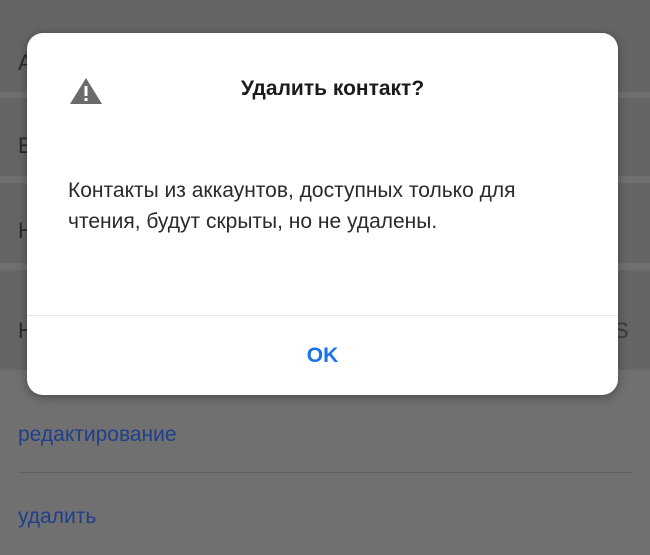 Image resolution: width=650 pixels, height=555 pixels. Describe the element at coordinates (57, 517) in the screenshot. I see `delete-link: удалить` at that location.